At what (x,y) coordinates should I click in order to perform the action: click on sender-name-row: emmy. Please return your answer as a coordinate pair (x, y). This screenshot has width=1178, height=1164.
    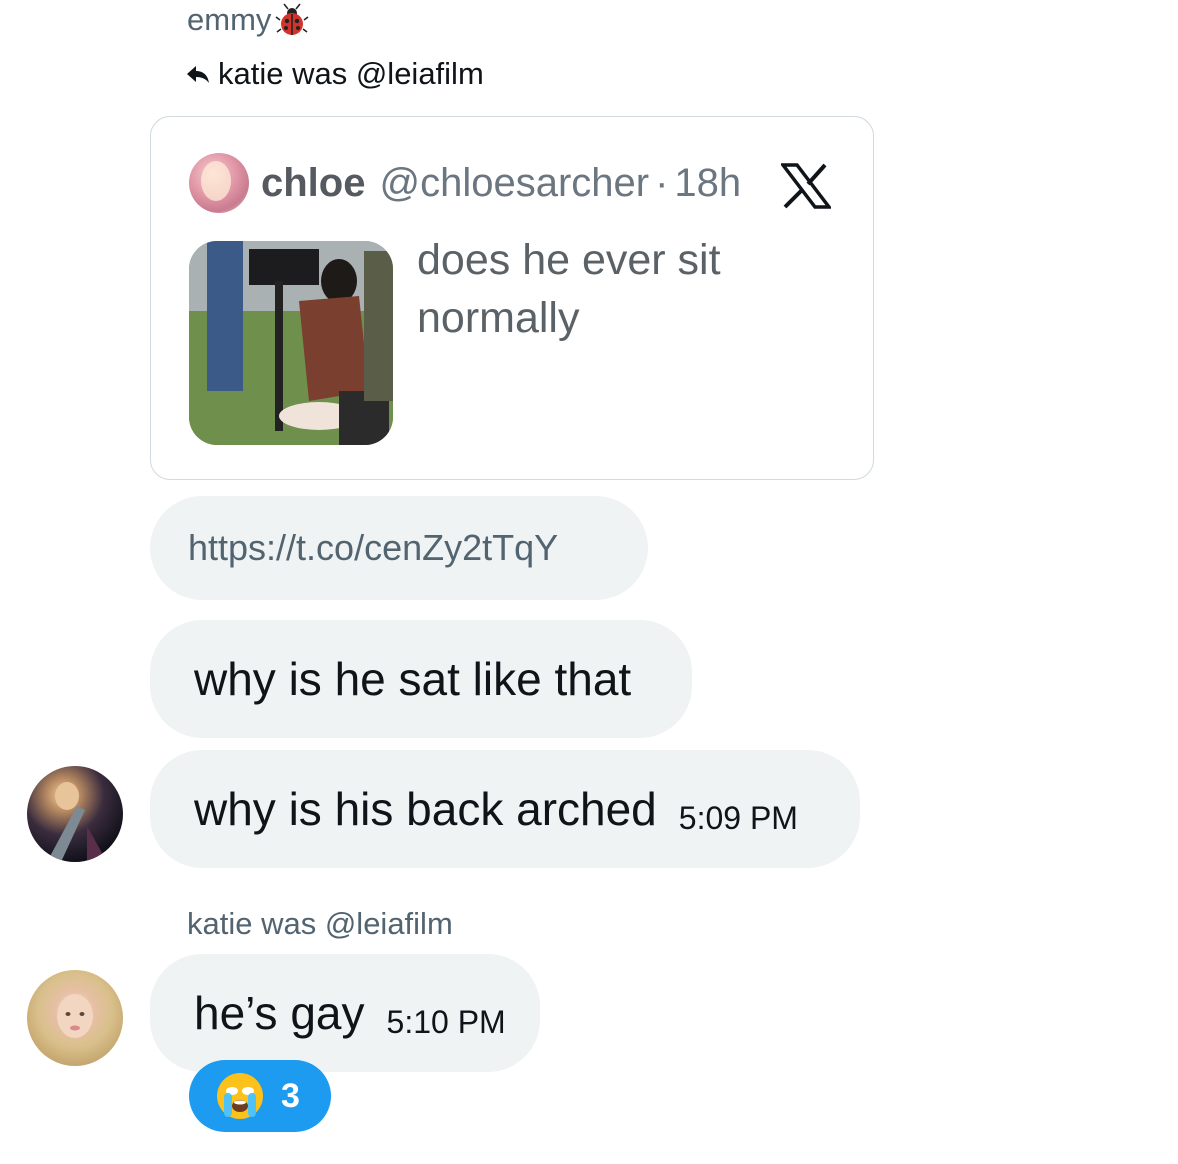
    Looking at the image, I should click on (248, 20).